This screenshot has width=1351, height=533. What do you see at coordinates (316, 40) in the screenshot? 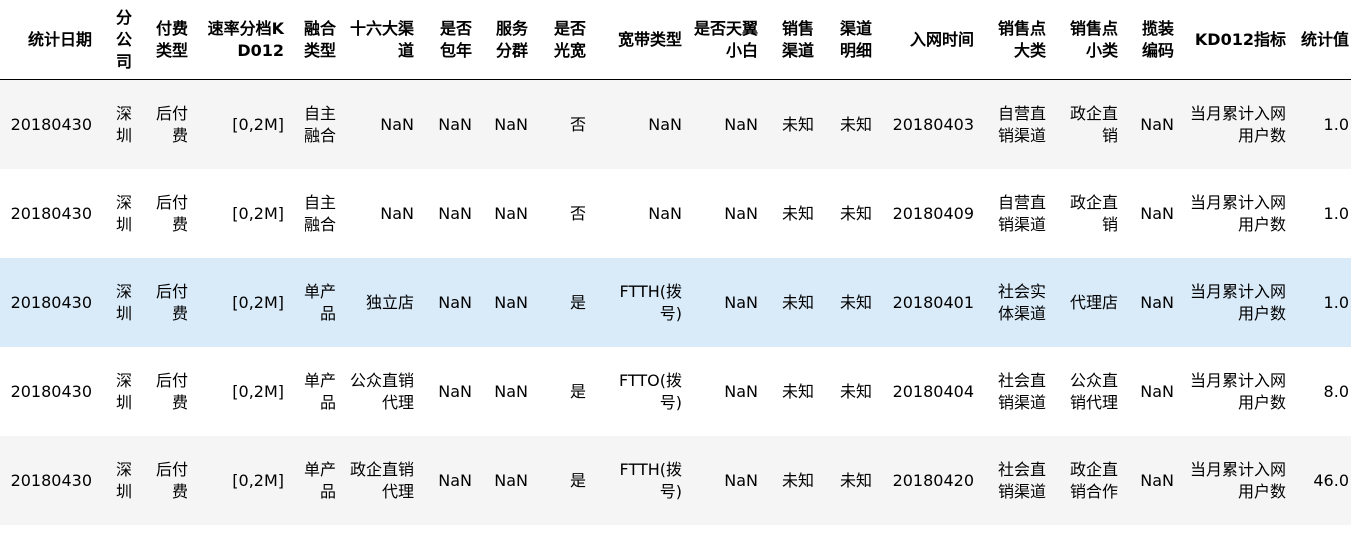
I see `column-header: 融合类型` at bounding box center [316, 40].